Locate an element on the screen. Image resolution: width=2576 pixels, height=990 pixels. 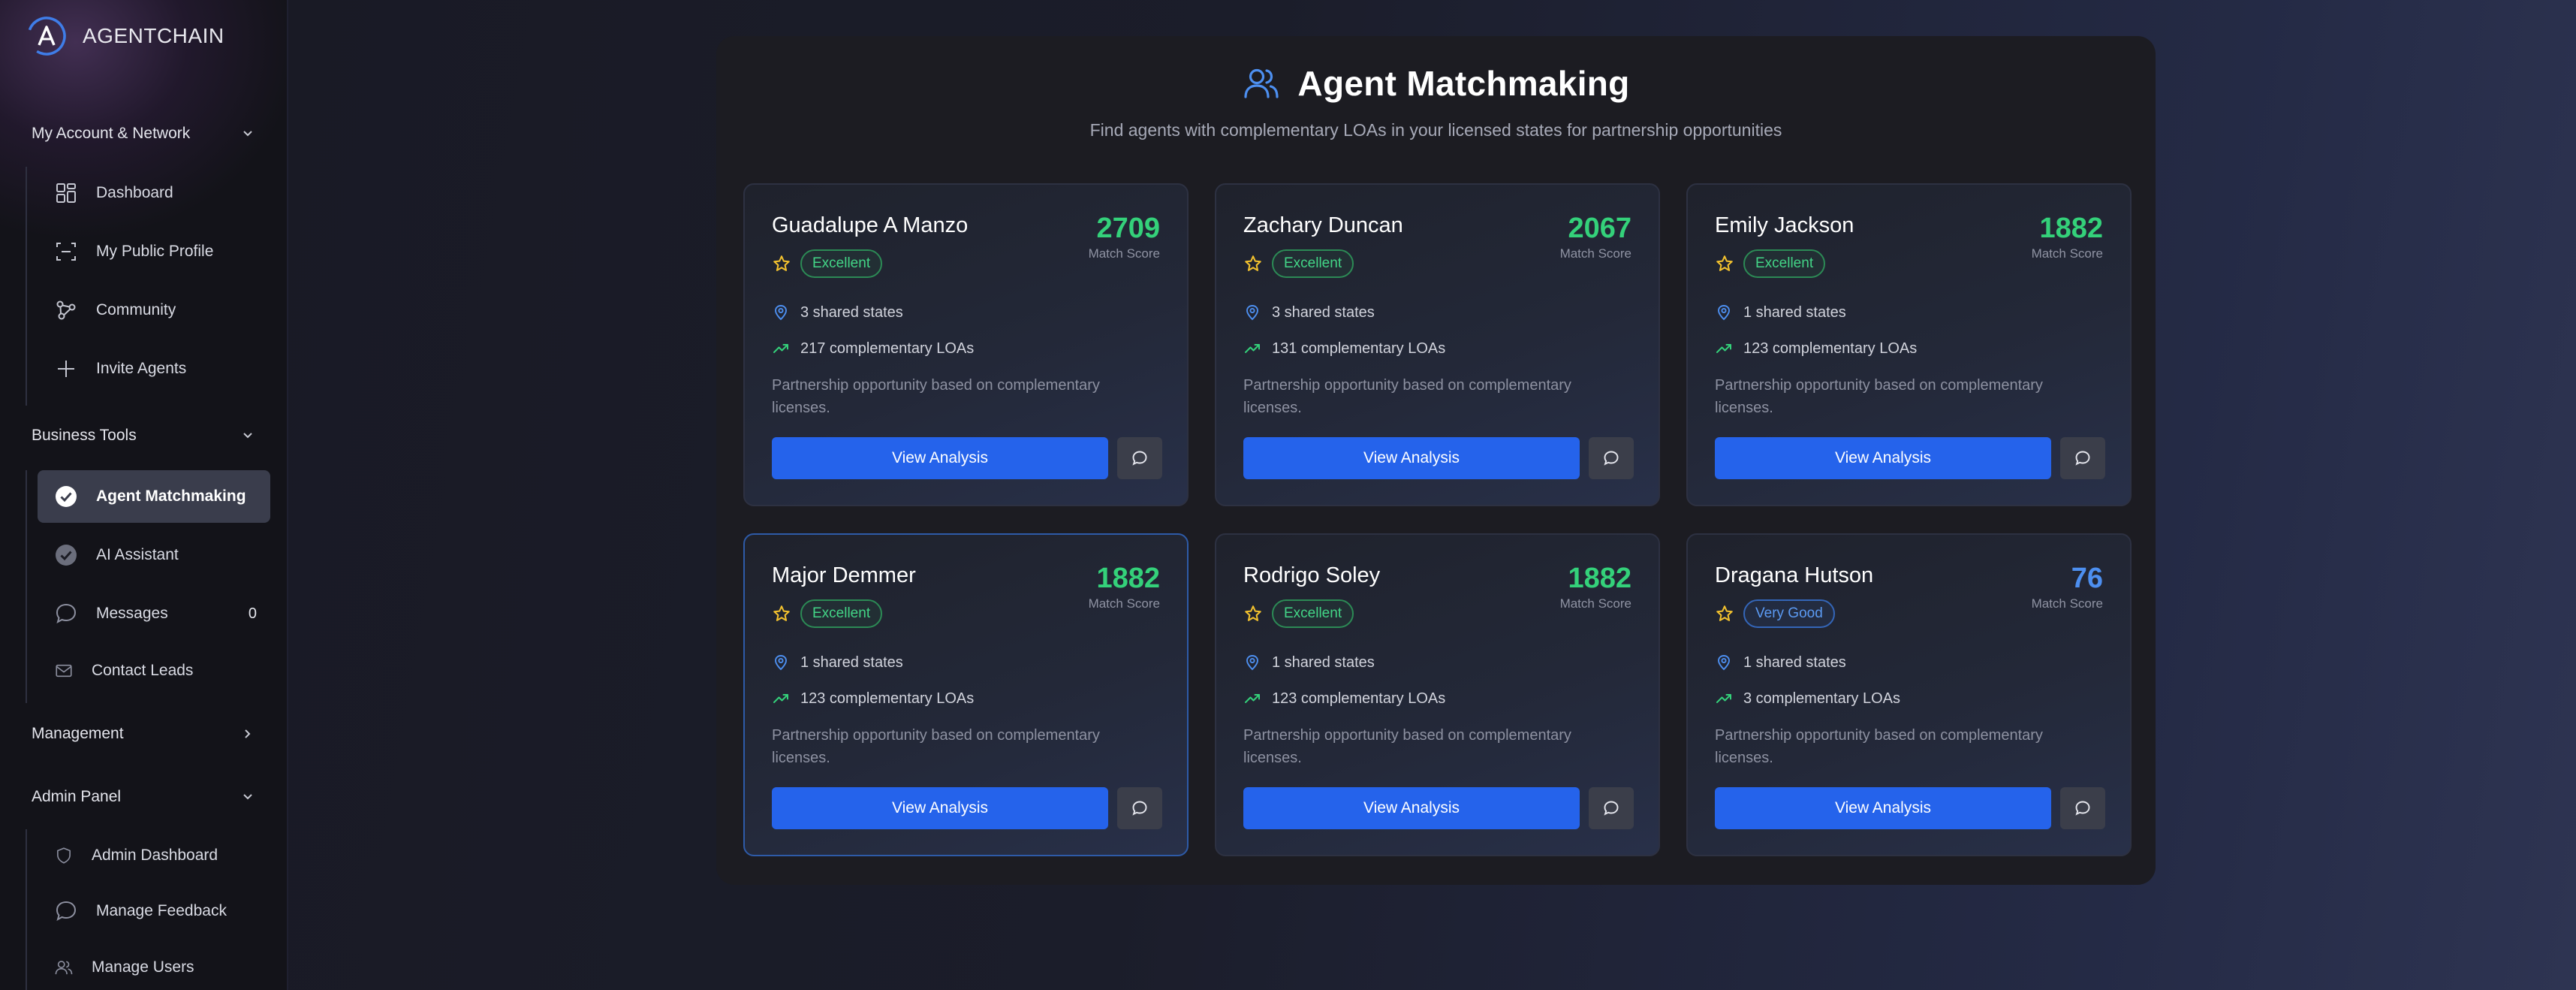
sidebar-item-label: Admin Dashboard is located at coordinates (155, 855).